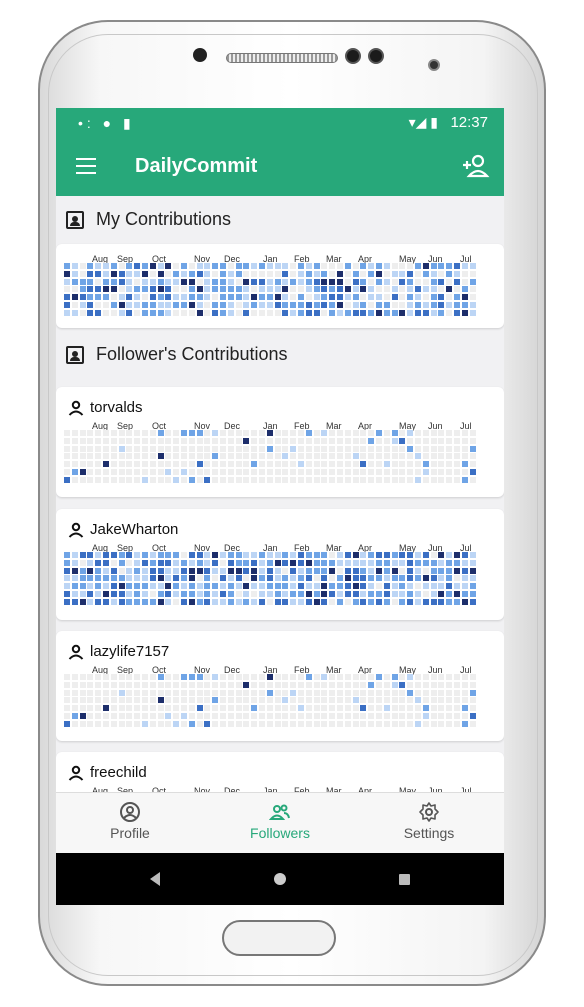 The width and height of the screenshot is (584, 1007). I want to click on contact-card-icon, so click(75, 219).